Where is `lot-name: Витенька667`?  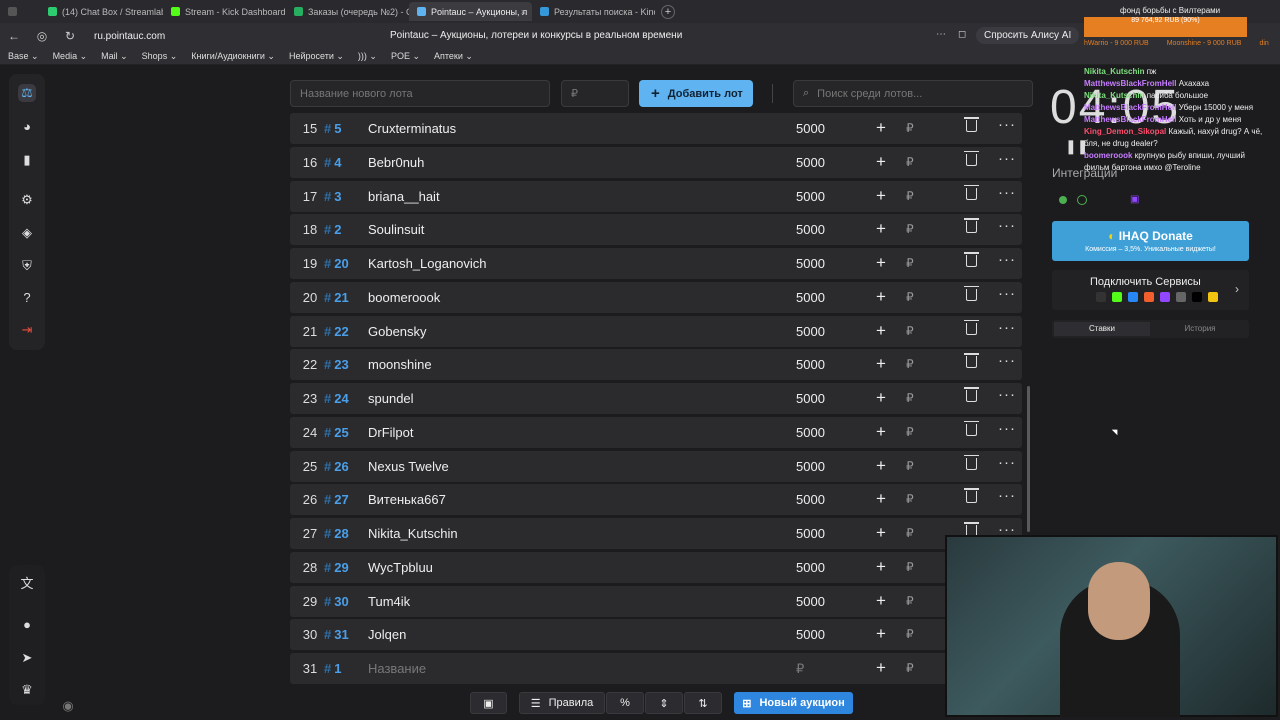
lot-name: Витенька667 is located at coordinates (407, 499).